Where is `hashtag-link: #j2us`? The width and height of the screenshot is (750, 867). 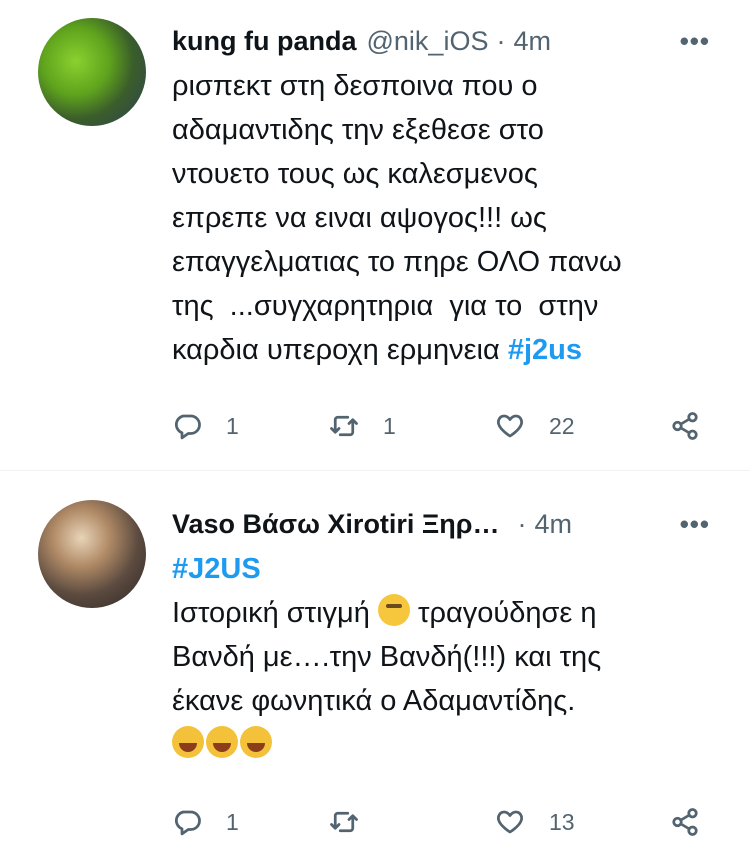
hashtag-link: #j2us is located at coordinates (545, 350).